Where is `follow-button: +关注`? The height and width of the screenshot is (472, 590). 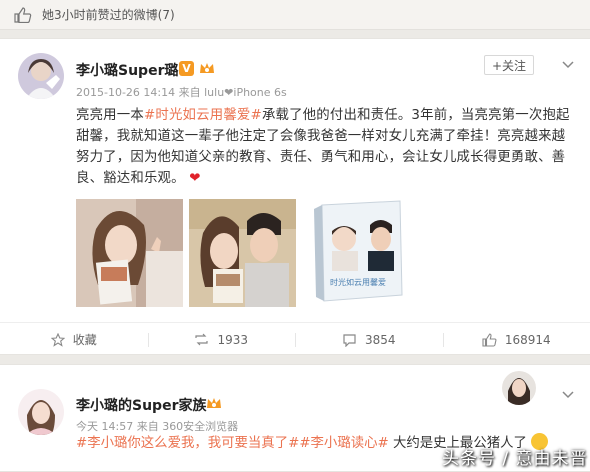
follow-button: +关注 is located at coordinates (509, 65).